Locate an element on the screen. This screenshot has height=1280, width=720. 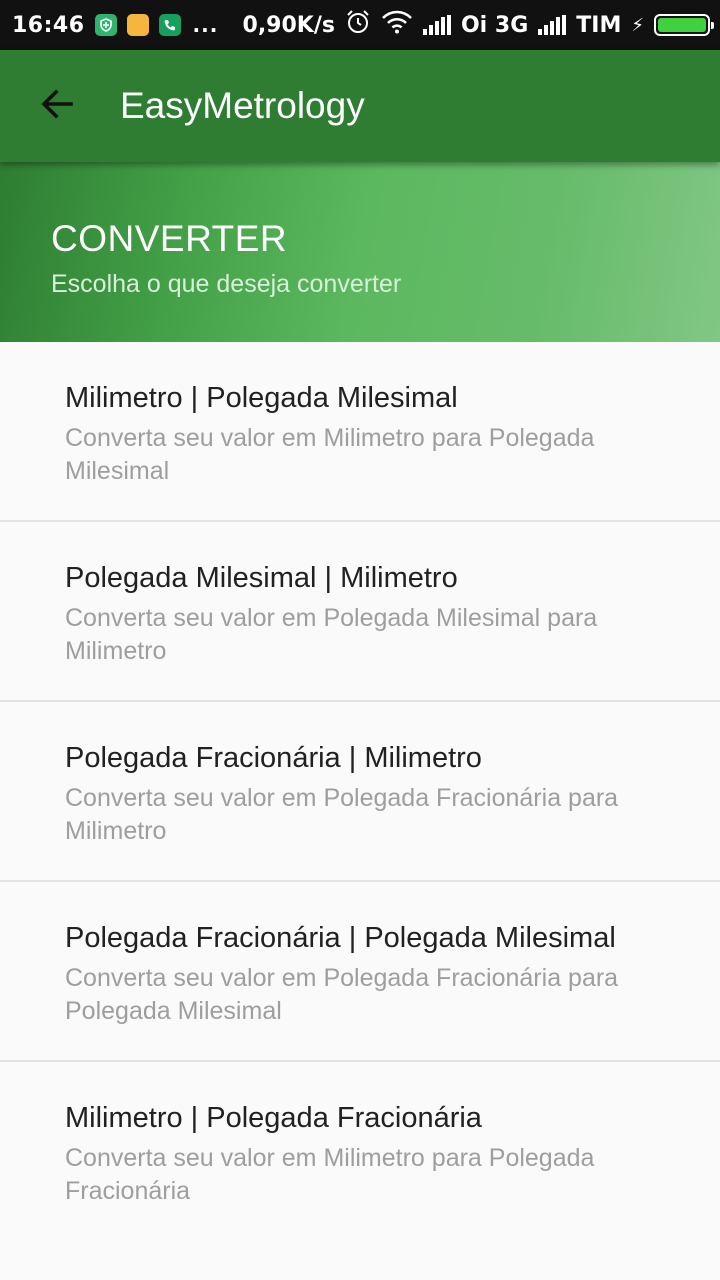
arrow-left-icon is located at coordinates (57, 106).